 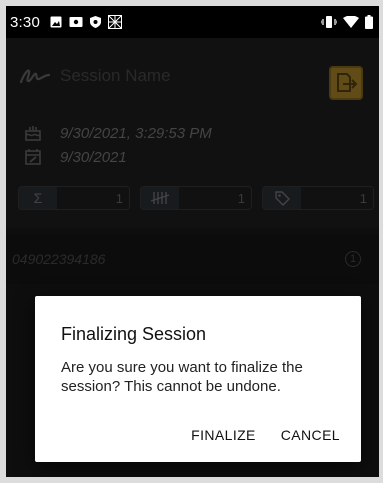 What do you see at coordinates (223, 435) in the screenshot?
I see `finalize-button: FINALIZE` at bounding box center [223, 435].